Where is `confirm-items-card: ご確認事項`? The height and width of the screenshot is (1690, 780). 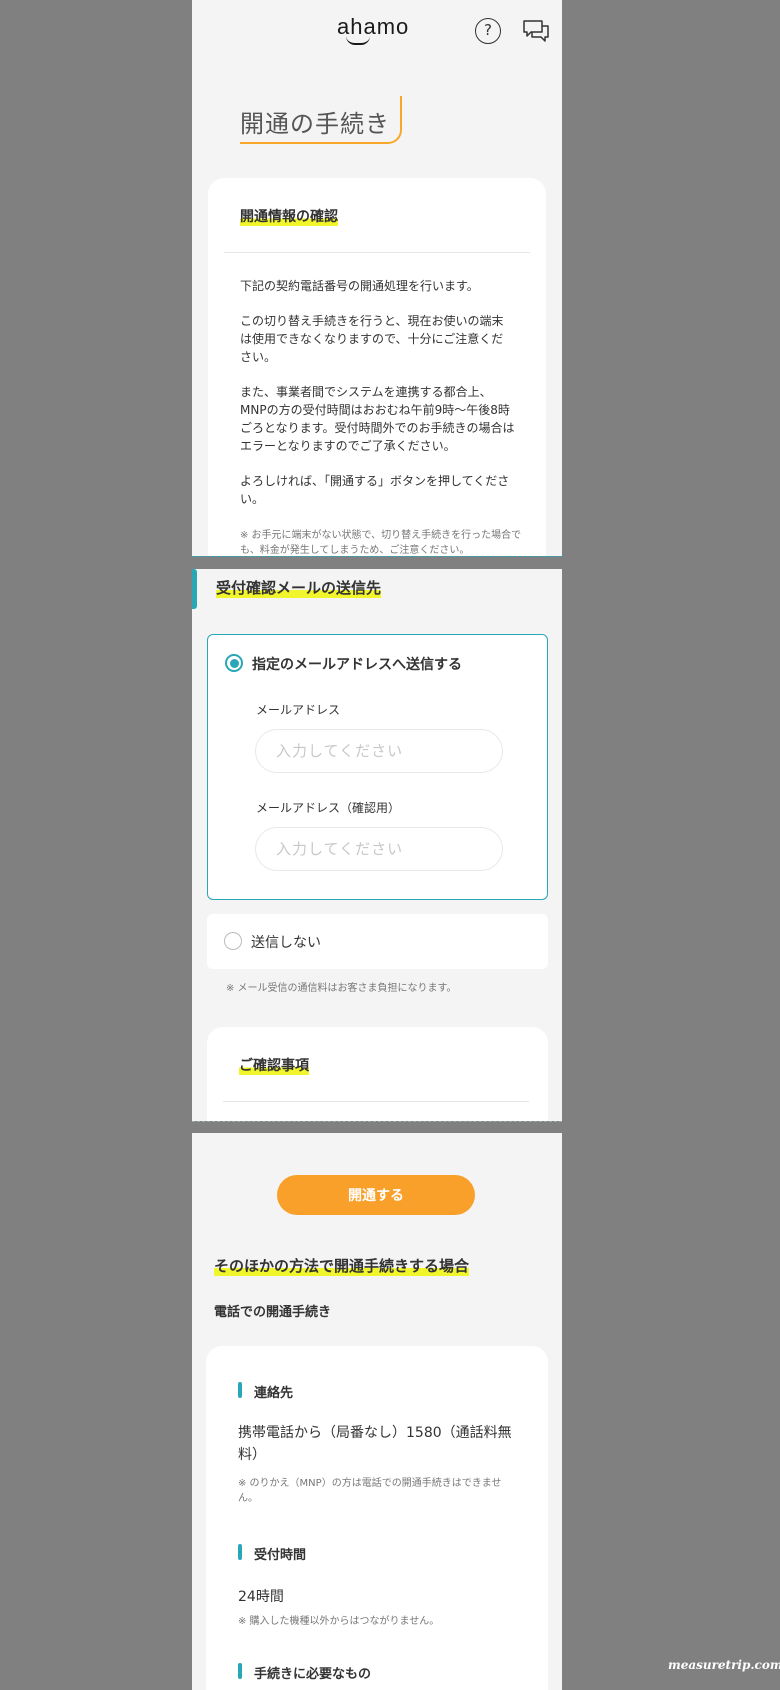
confirm-items-card: ご確認事項 is located at coordinates (377, 1074).